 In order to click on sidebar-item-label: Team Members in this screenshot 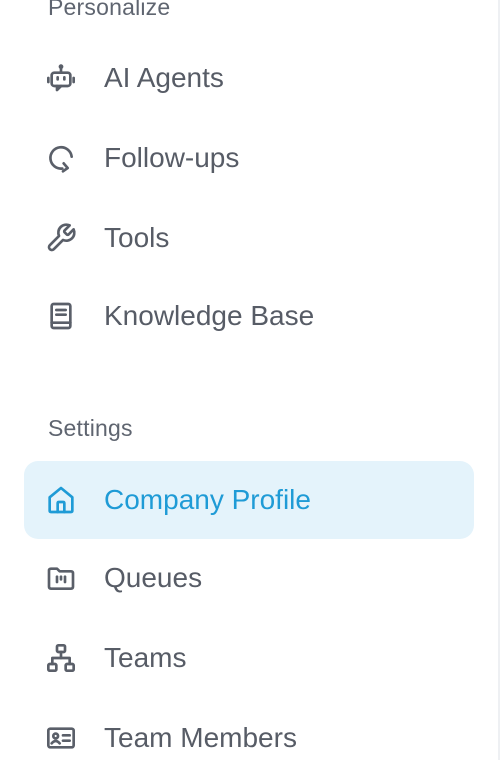, I will do `click(200, 737)`.